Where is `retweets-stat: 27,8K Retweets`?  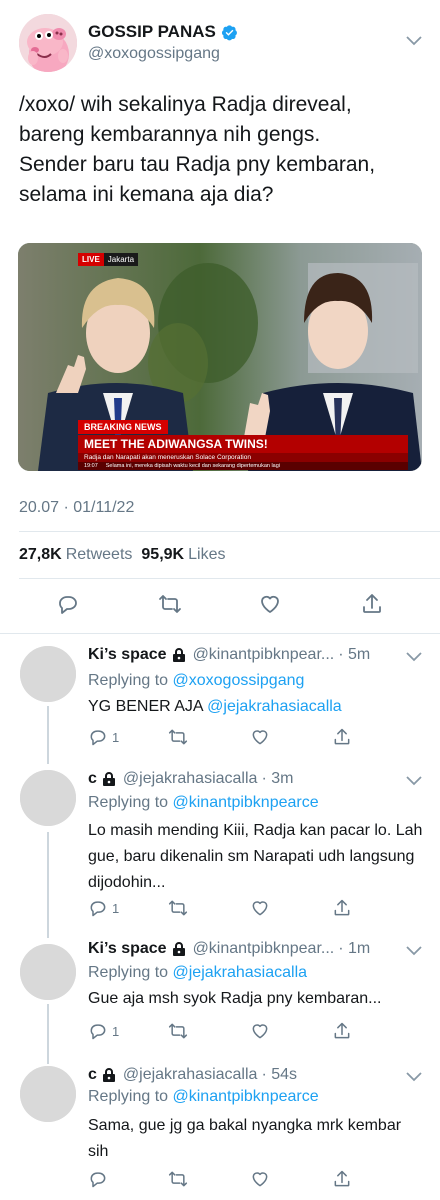 retweets-stat: 27,8K Retweets is located at coordinates (75, 555).